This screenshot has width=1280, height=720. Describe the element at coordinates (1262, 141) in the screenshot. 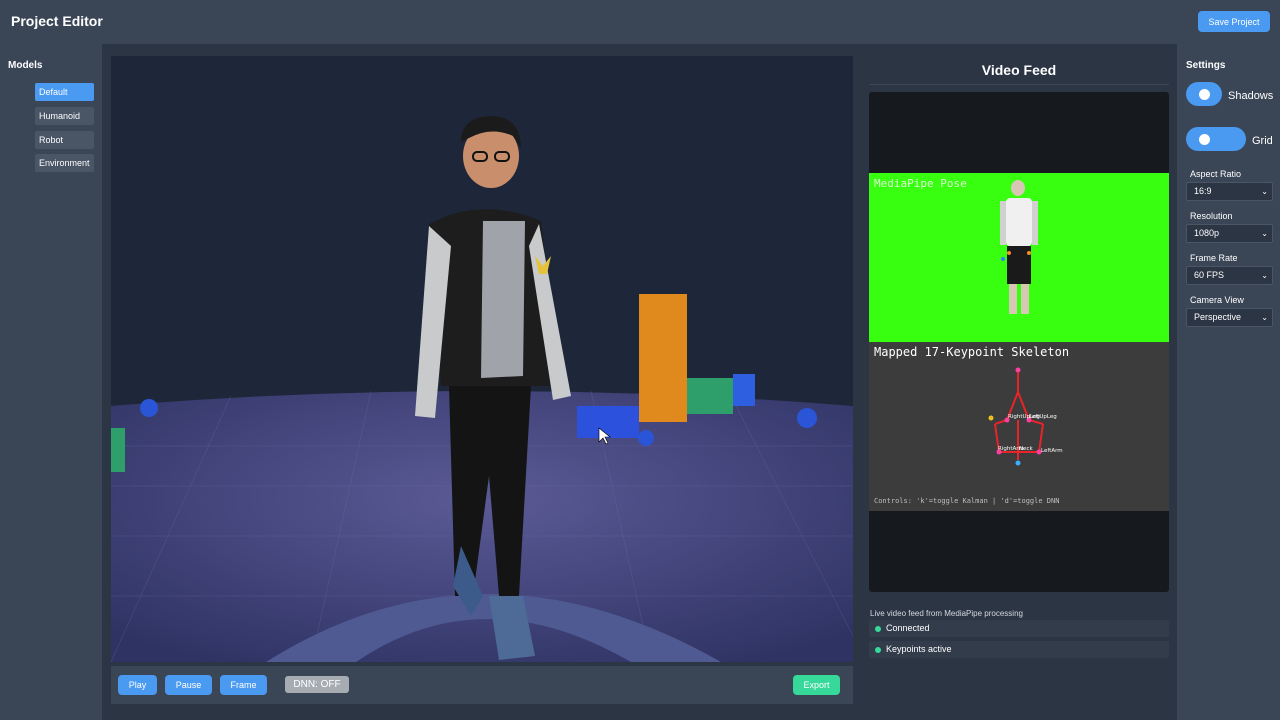

I see `grid-label: Grid` at that location.